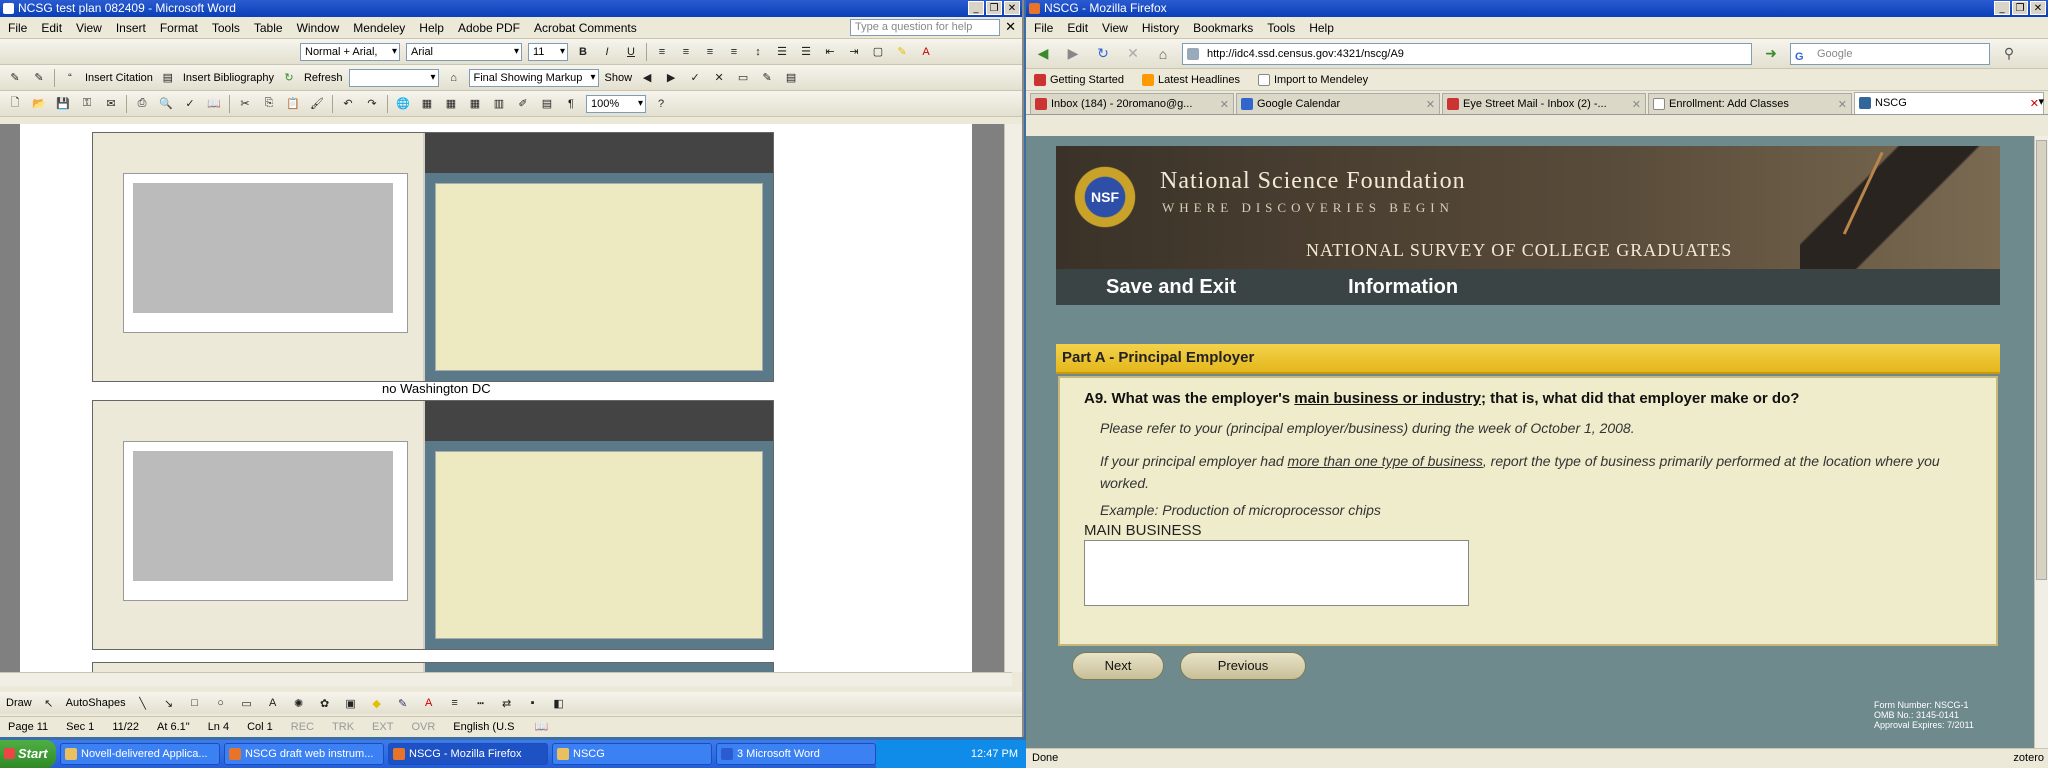 The width and height of the screenshot is (2048, 768). What do you see at coordinates (758, 52) in the screenshot?
I see `line-spacing-icon: ↕` at bounding box center [758, 52].